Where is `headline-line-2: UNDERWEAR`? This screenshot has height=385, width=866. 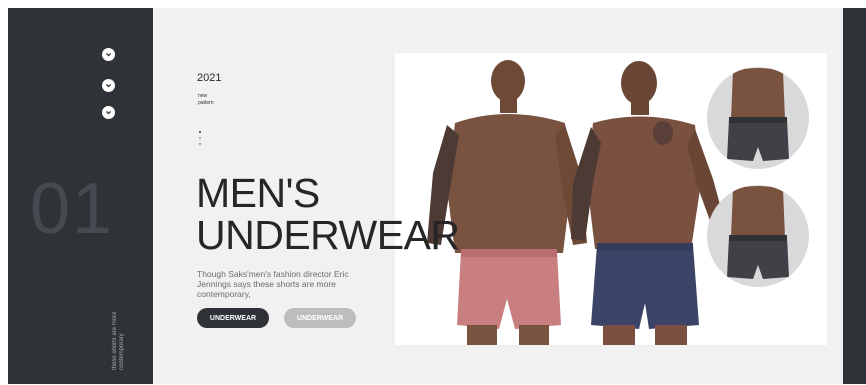
headline-line-2: UNDERWEAR is located at coordinates (328, 235).